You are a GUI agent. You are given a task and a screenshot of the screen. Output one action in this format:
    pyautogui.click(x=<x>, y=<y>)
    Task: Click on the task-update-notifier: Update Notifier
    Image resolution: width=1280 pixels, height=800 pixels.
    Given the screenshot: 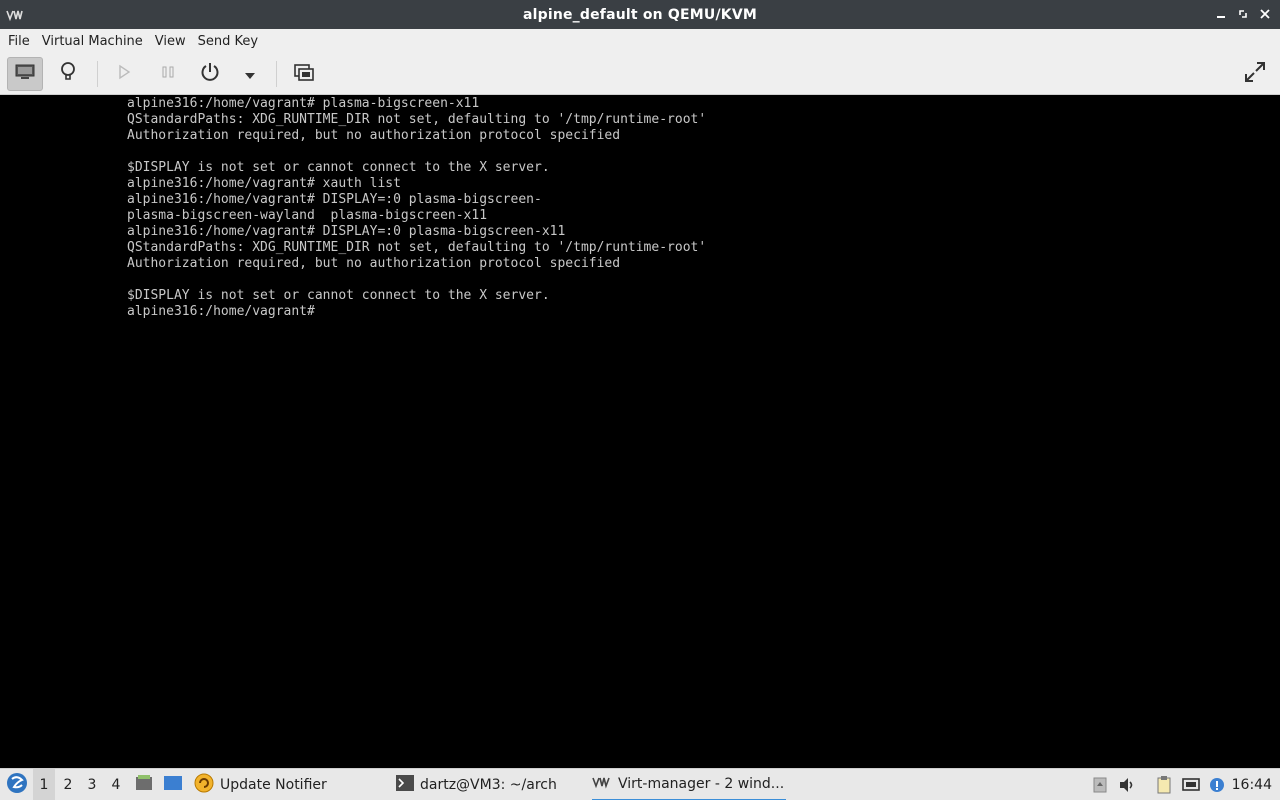 What is the action you would take?
    pyautogui.click(x=260, y=784)
    